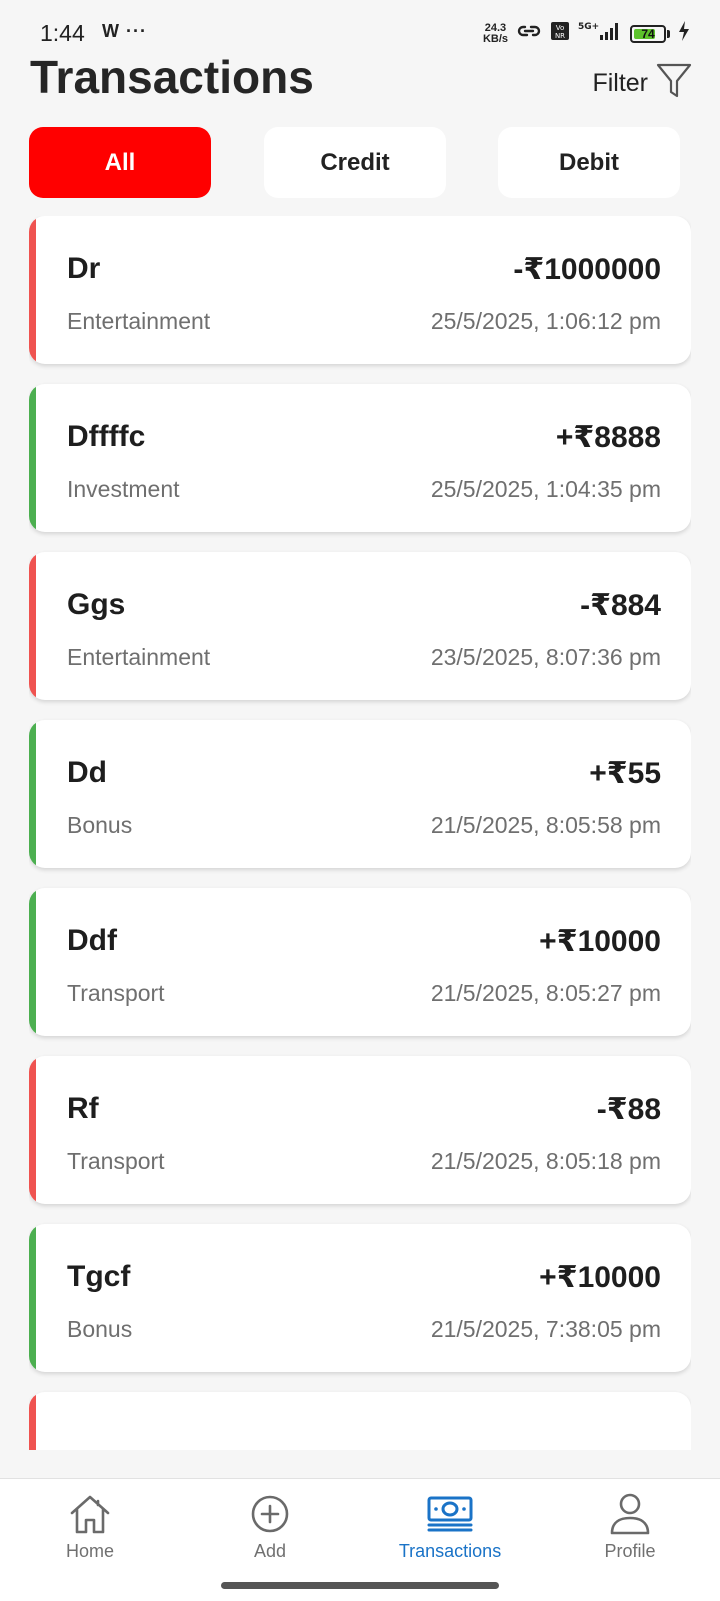  I want to click on nav-transactions-label: Transactions, so click(450, 1551).